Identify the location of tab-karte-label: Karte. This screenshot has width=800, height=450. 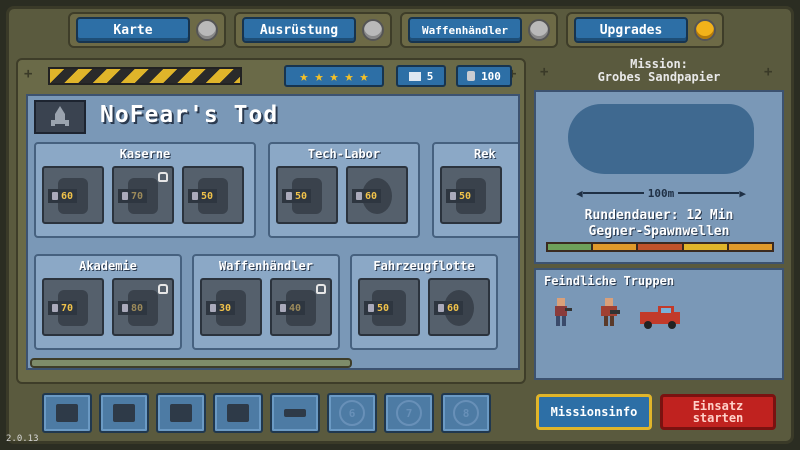
(133, 30).